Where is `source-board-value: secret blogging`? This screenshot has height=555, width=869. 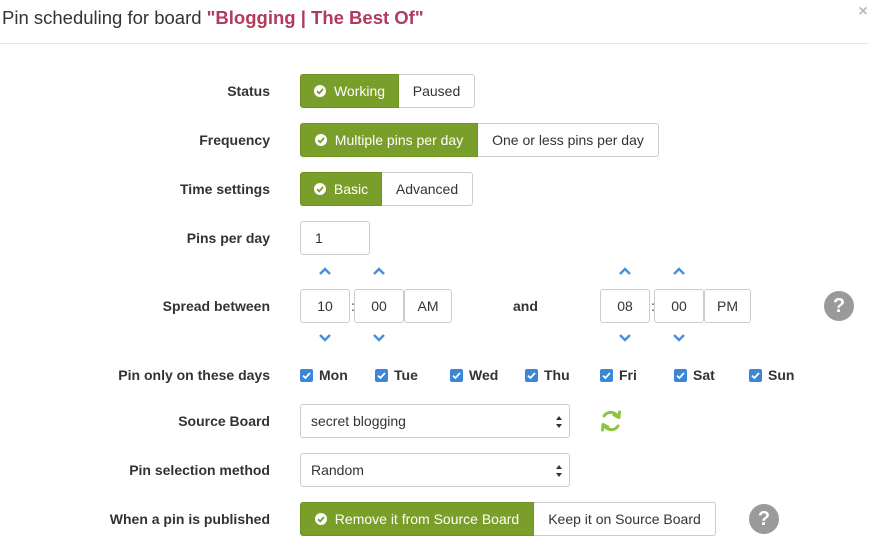
source-board-value: secret blogging is located at coordinates (358, 421).